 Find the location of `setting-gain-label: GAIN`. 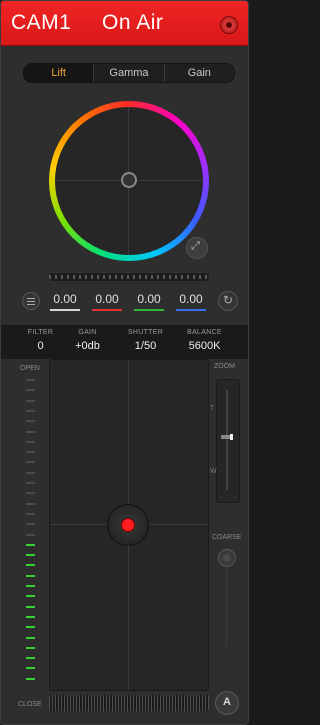

setting-gain-label: GAIN is located at coordinates (87, 332).